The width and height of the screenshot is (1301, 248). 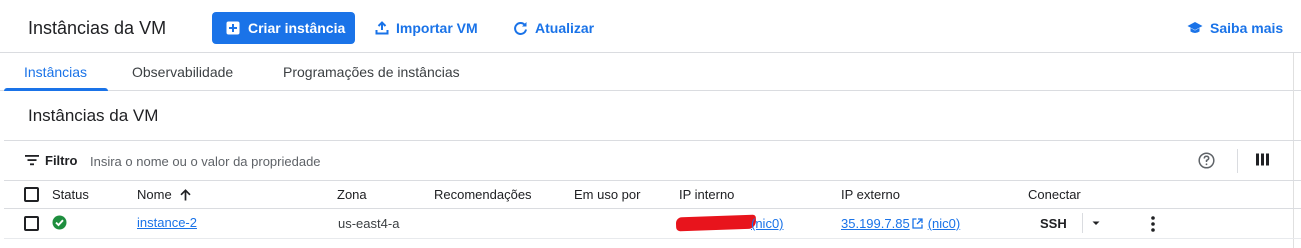 I want to click on column-external-ip: IP externo, so click(x=870, y=194).